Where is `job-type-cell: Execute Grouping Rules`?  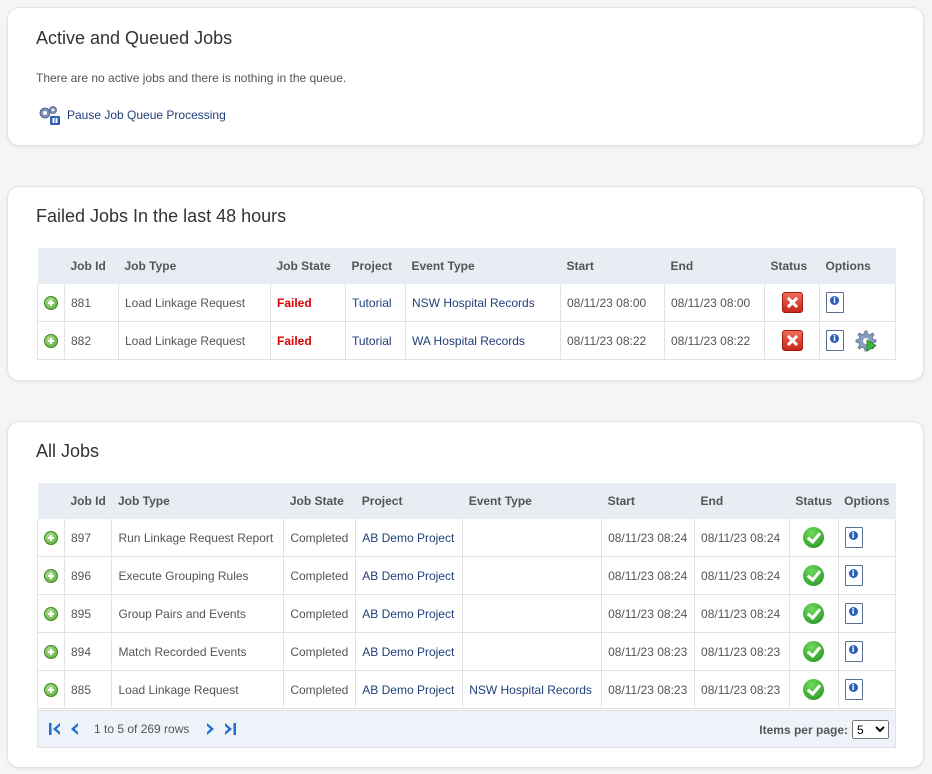 job-type-cell: Execute Grouping Rules is located at coordinates (198, 575).